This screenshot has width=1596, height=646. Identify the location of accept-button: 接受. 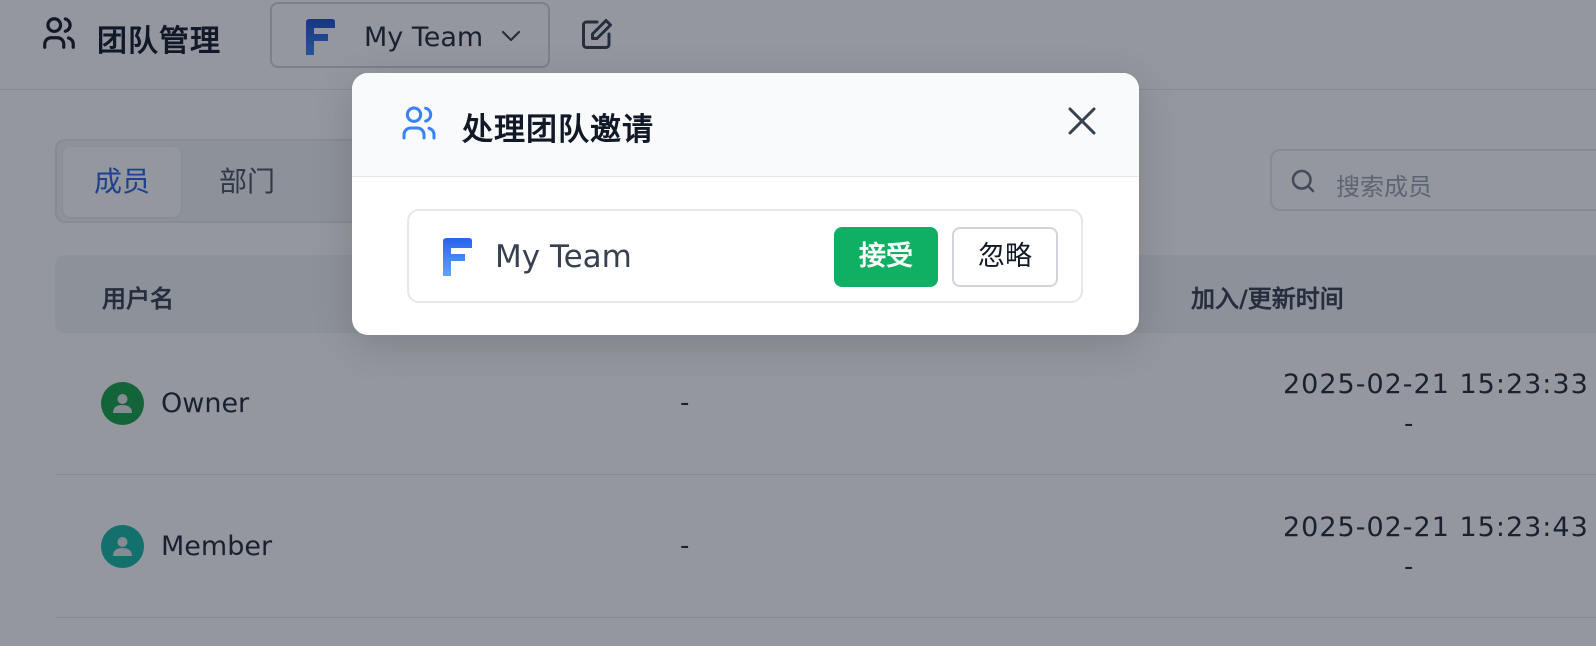
(886, 257).